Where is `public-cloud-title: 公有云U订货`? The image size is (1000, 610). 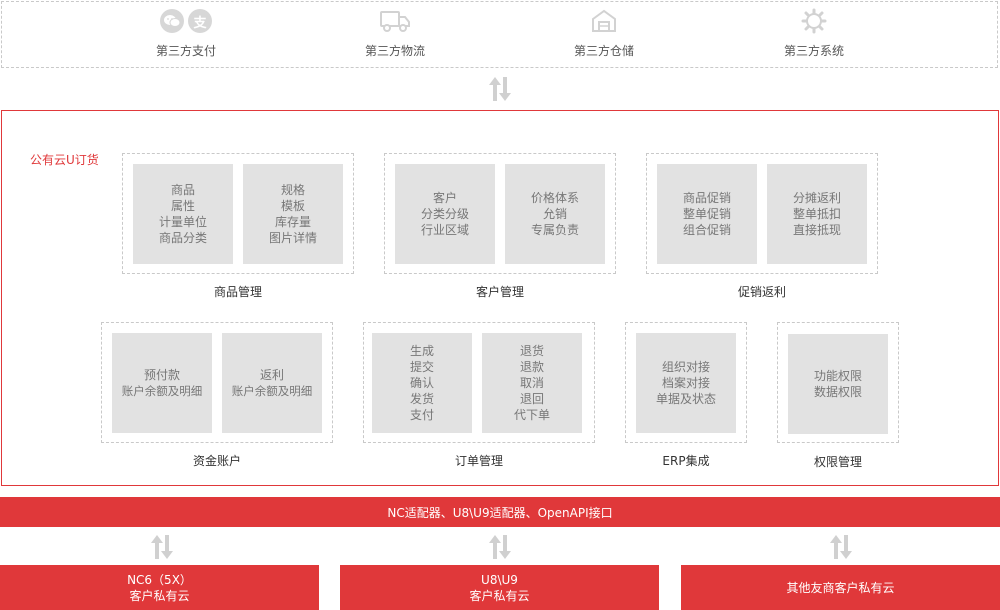
public-cloud-title: 公有云U订货 is located at coordinates (64, 160).